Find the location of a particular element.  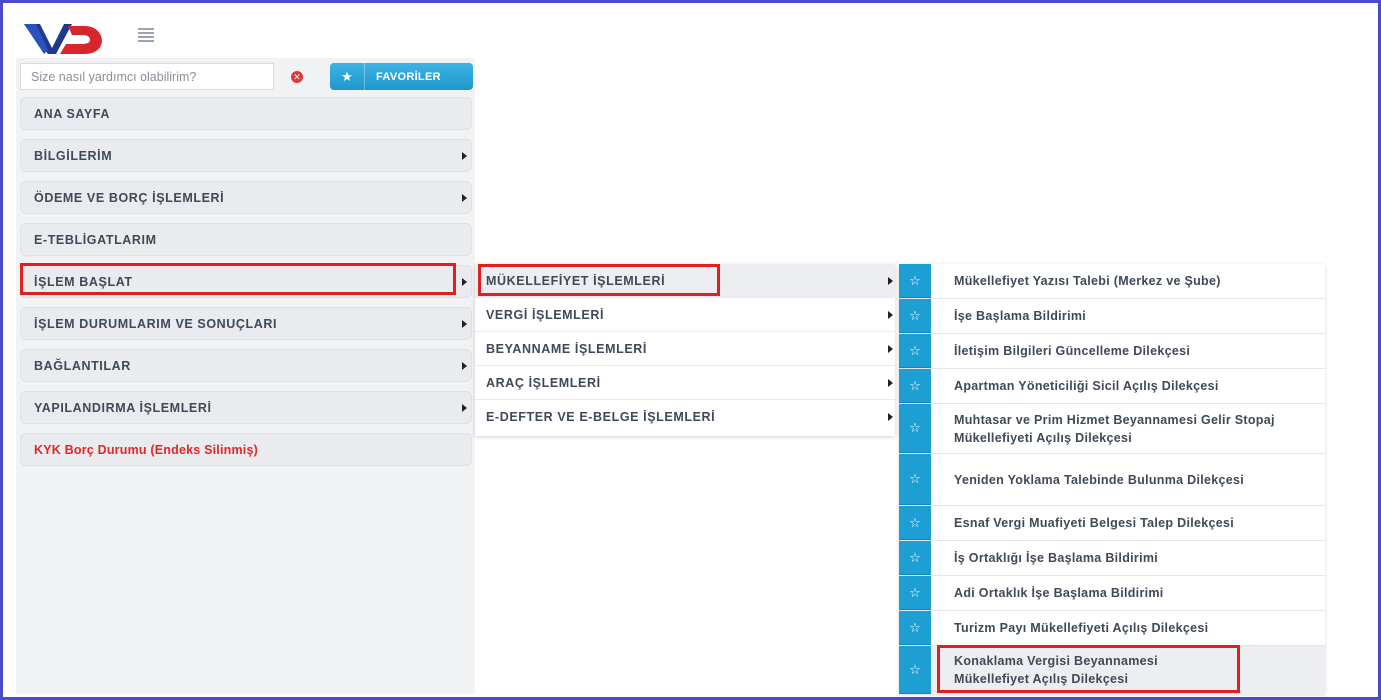

menu-item-label: İŞLEM BAŞLAT is located at coordinates (83, 281).